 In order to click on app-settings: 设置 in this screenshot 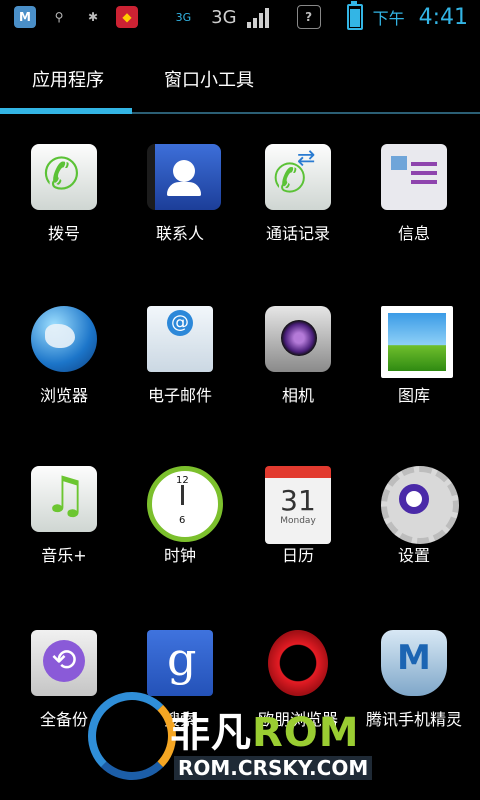, I will do `click(414, 532)`.